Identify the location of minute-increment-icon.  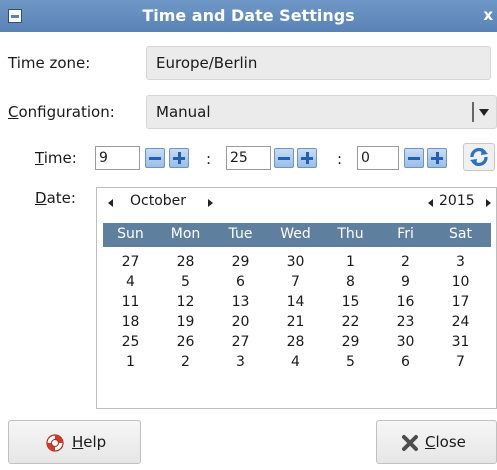
(307, 158).